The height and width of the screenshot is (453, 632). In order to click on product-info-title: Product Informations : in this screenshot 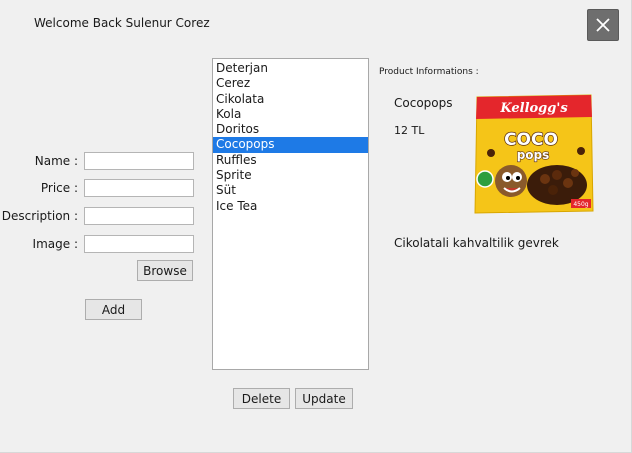, I will do `click(429, 72)`.